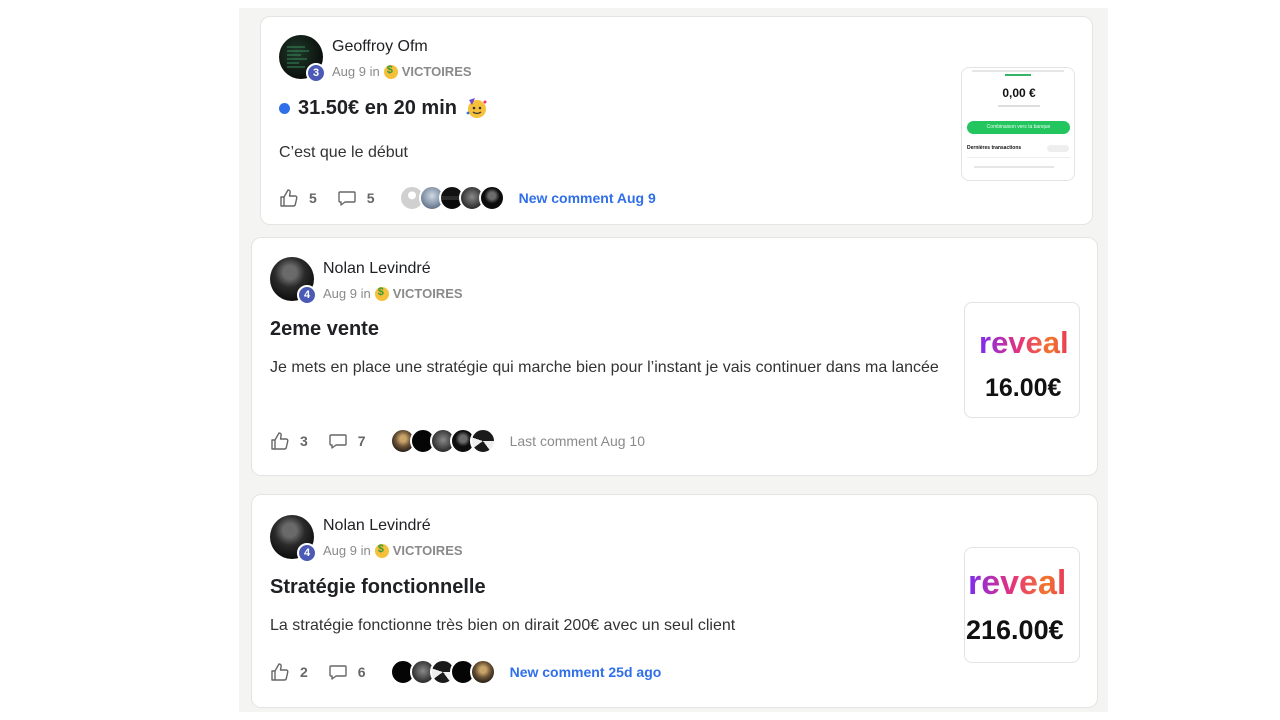 Image resolution: width=1280 pixels, height=720 pixels. I want to click on post-title: Stratégie fonctionnelle, so click(378, 587).